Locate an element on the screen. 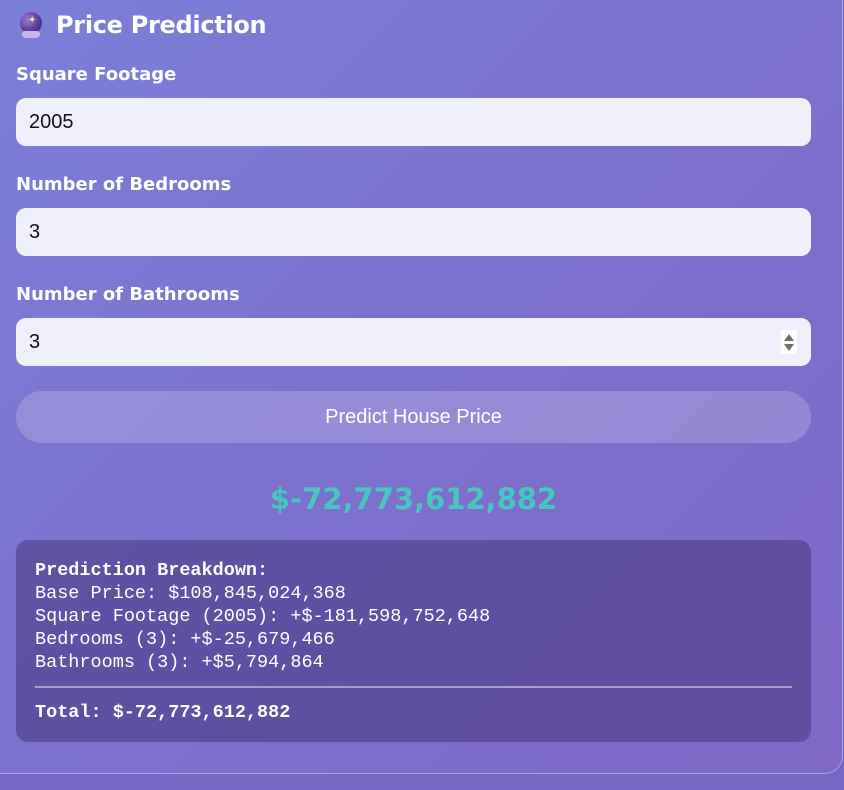 The width and height of the screenshot is (844, 790). breakdown-heading: Prediction Breakdown: is located at coordinates (152, 570).